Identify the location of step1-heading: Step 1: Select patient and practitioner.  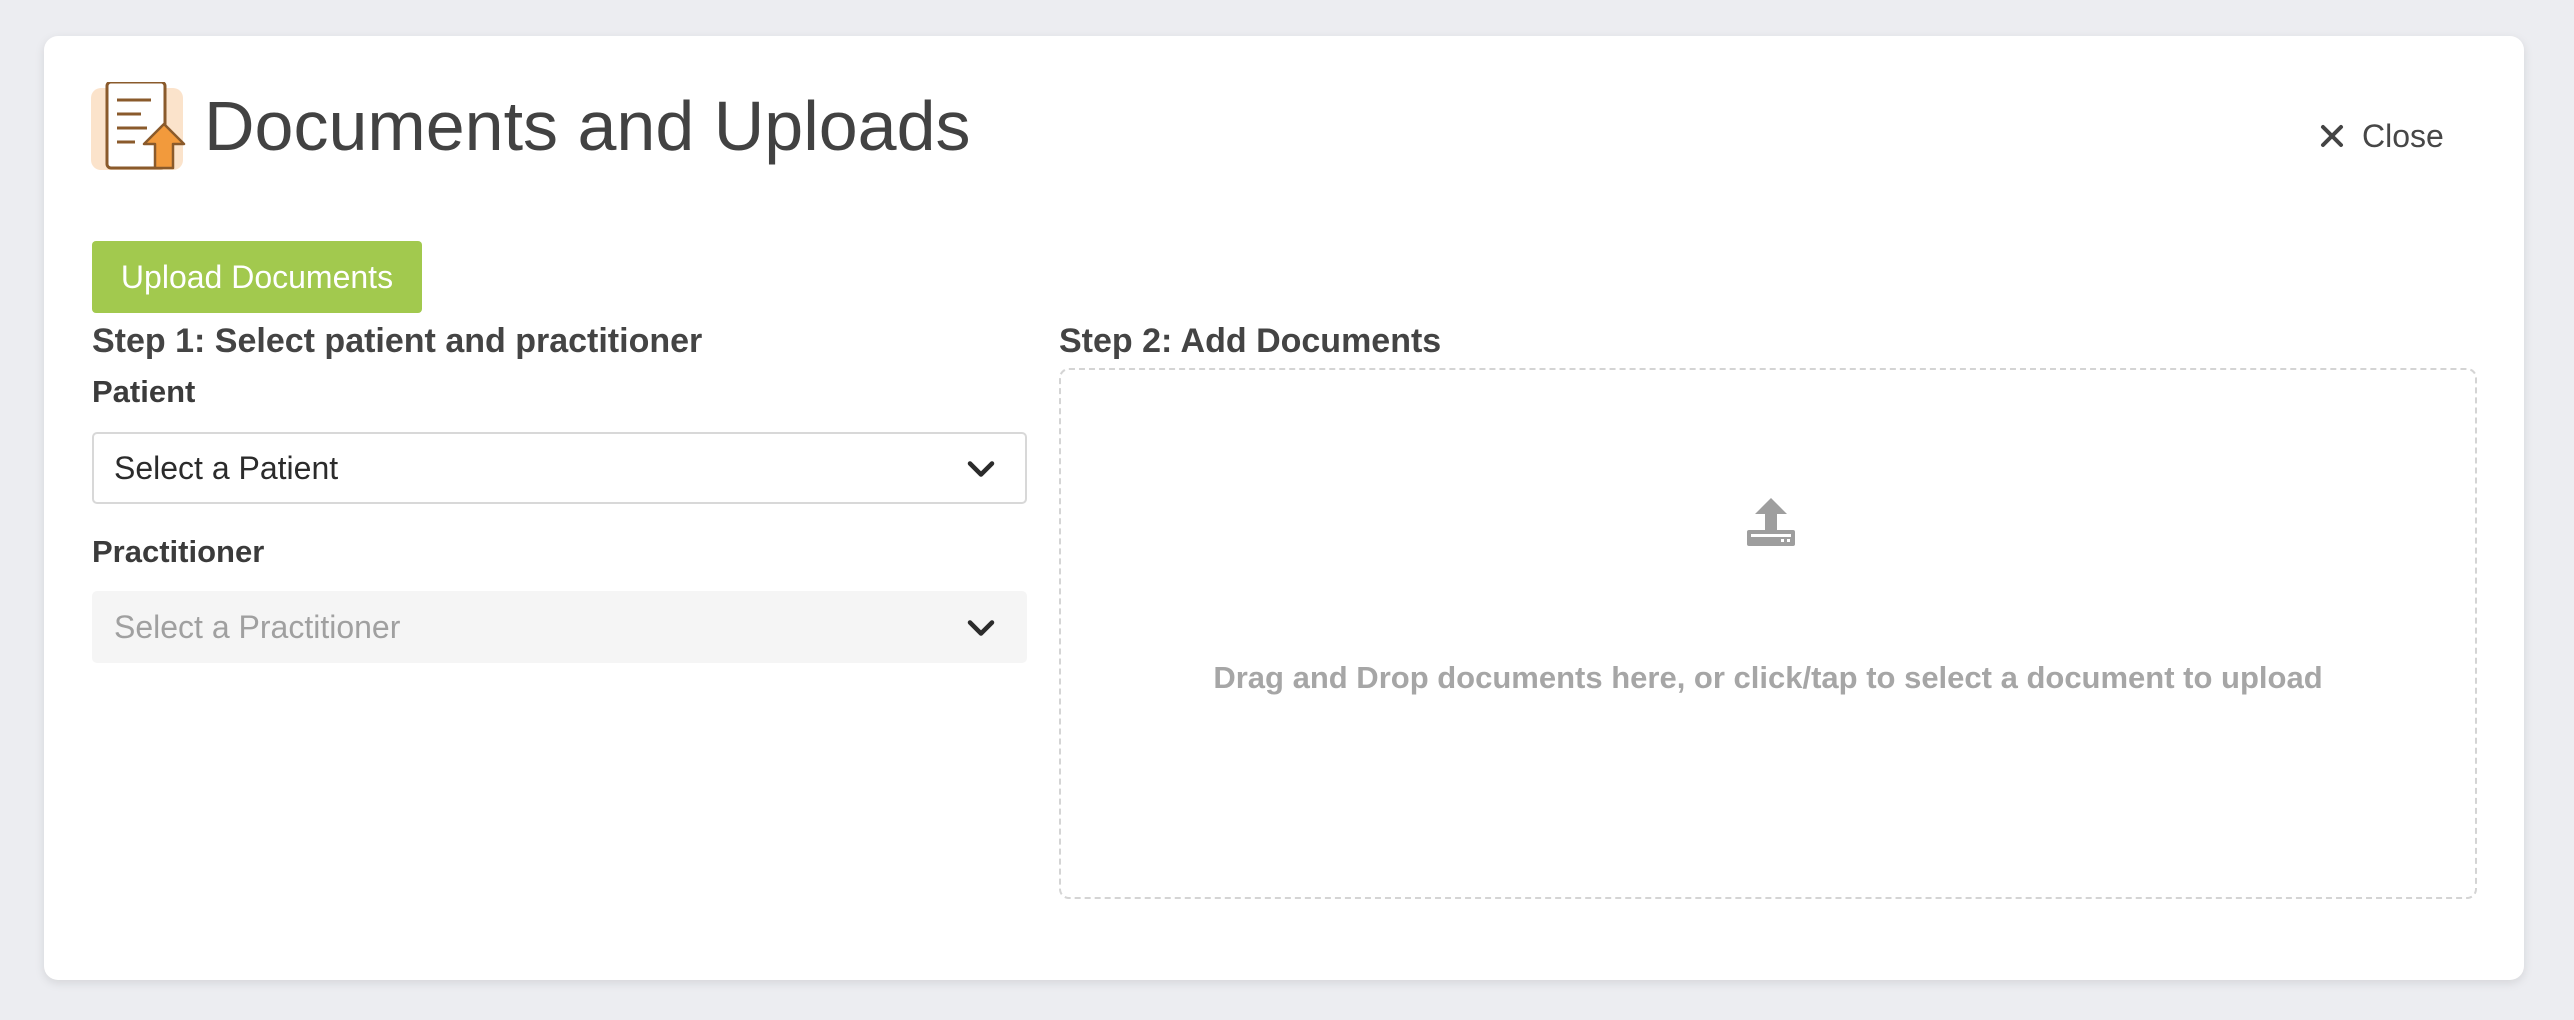
(397, 341).